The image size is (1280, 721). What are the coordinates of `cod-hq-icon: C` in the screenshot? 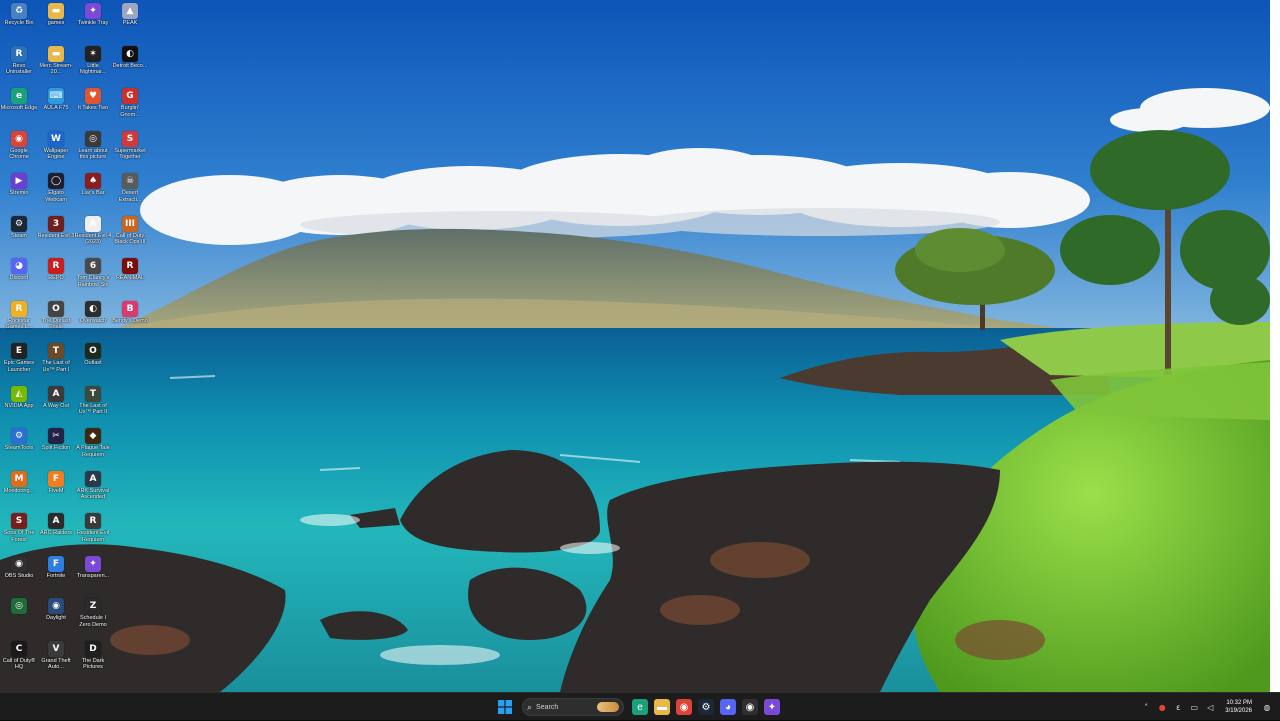 It's located at (19, 648).